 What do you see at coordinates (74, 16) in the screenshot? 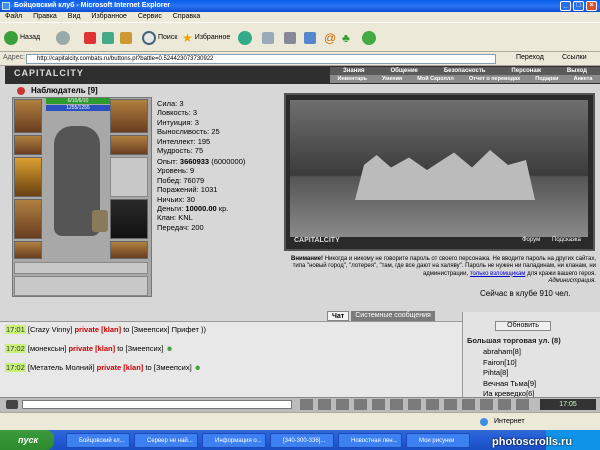
I see `menu-view: Вид` at bounding box center [74, 16].